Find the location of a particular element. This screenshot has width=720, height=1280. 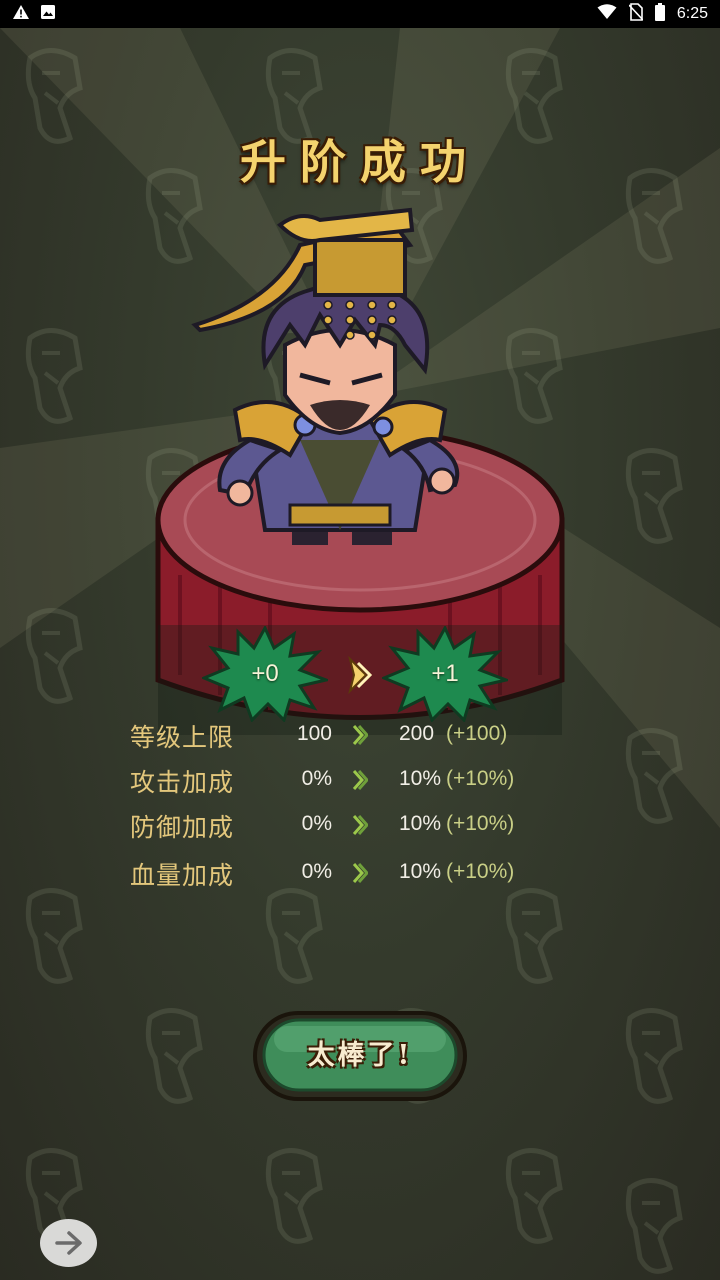

arrow-right-icon is located at coordinates (68, 1243).